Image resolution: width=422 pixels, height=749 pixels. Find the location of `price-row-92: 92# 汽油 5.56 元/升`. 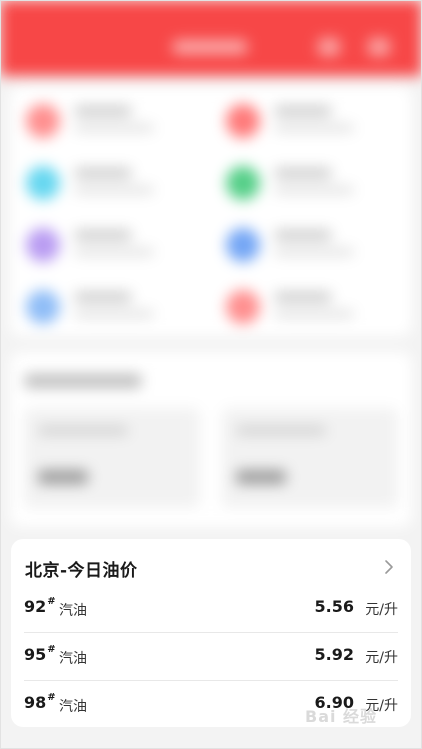

price-row-92: 92# 汽油 5.56 元/升 is located at coordinates (211, 609).